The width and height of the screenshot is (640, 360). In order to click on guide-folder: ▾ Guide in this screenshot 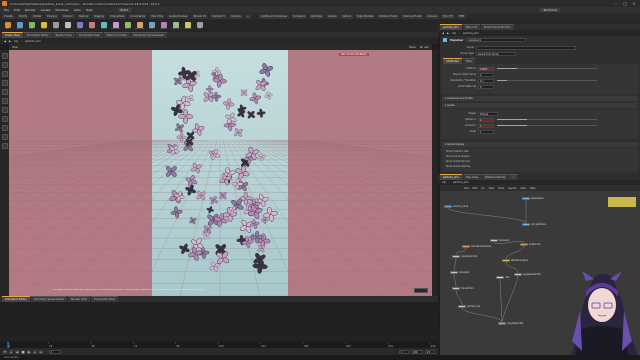, I will do `click(540, 105)`.